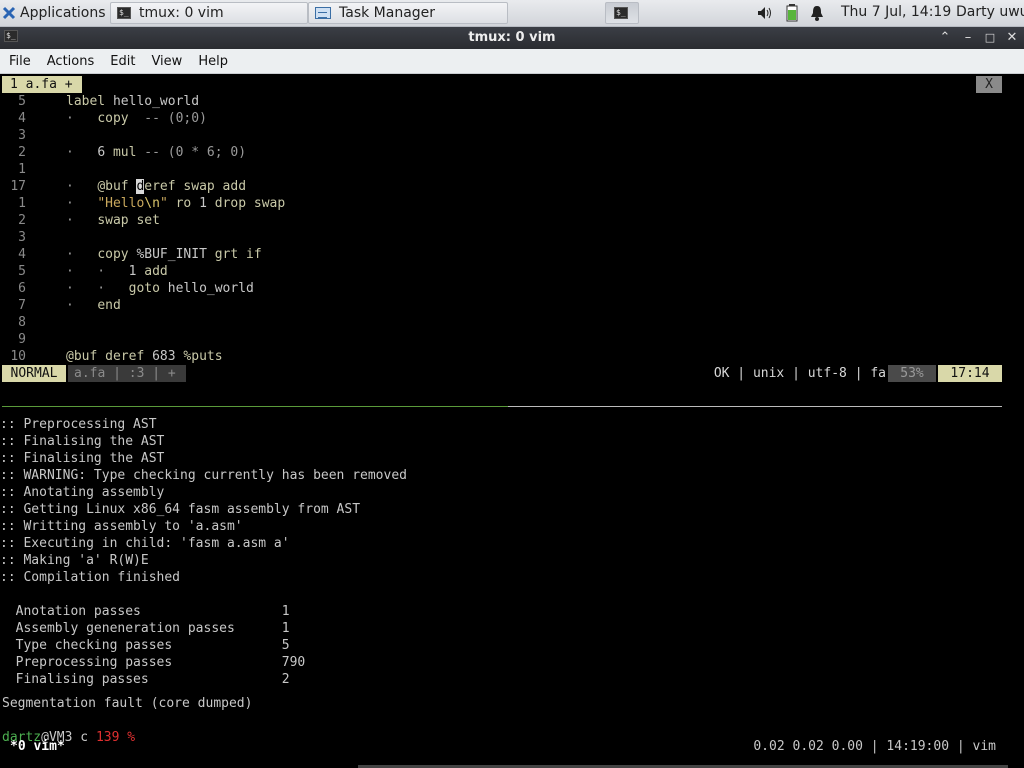  What do you see at coordinates (167, 203) in the screenshot?
I see `code-token: "` at bounding box center [167, 203].